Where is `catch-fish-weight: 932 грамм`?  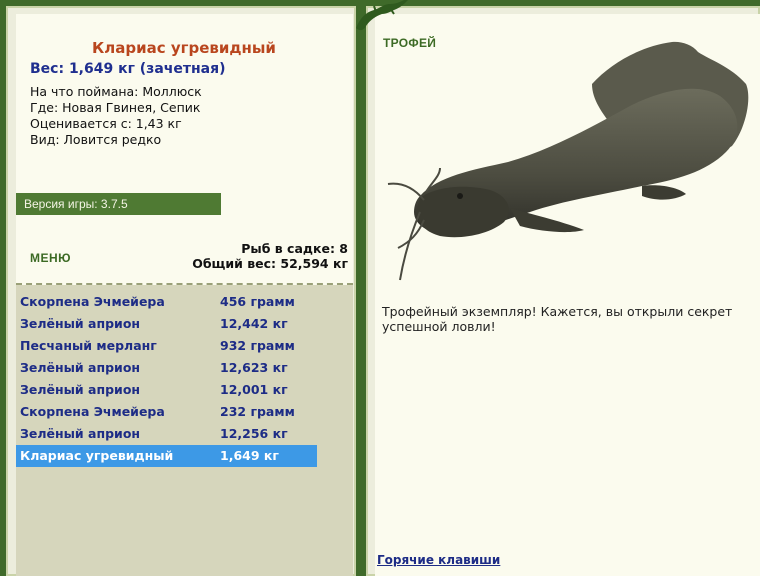
catch-fish-weight: 932 грамм is located at coordinates (257, 345).